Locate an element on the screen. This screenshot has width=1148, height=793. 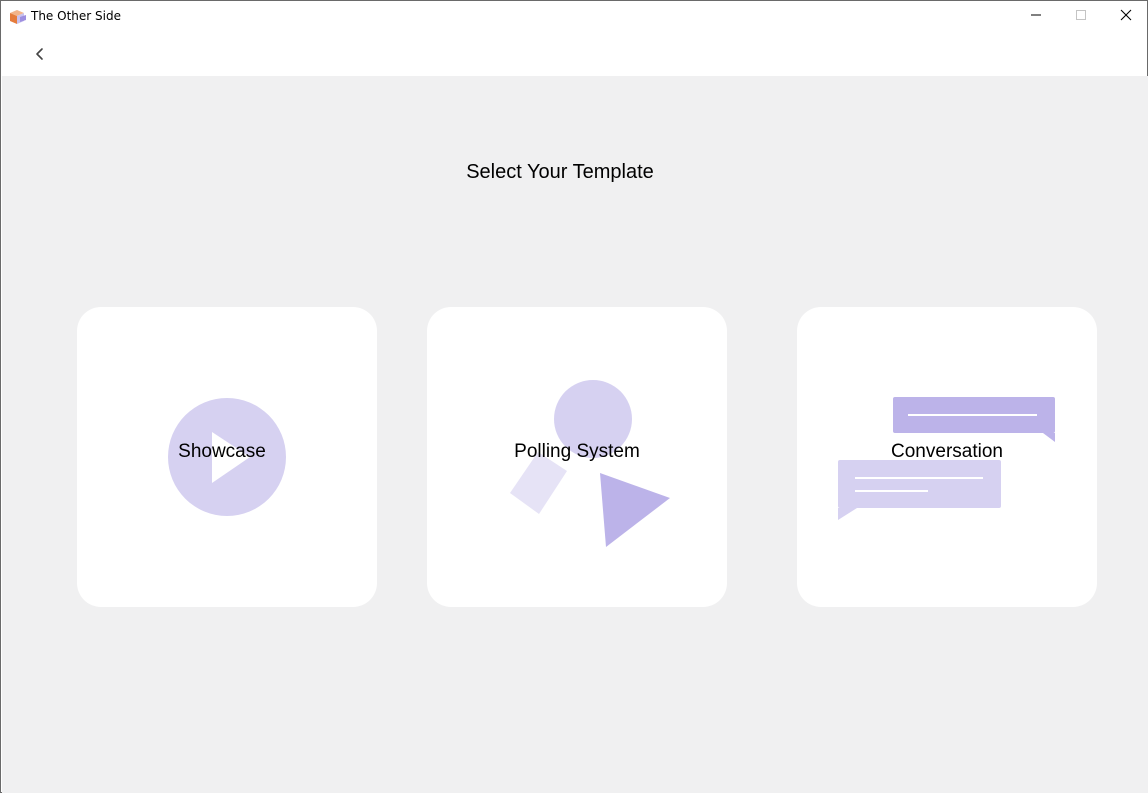
template-card-showcase: Showcase is located at coordinates (227, 457).